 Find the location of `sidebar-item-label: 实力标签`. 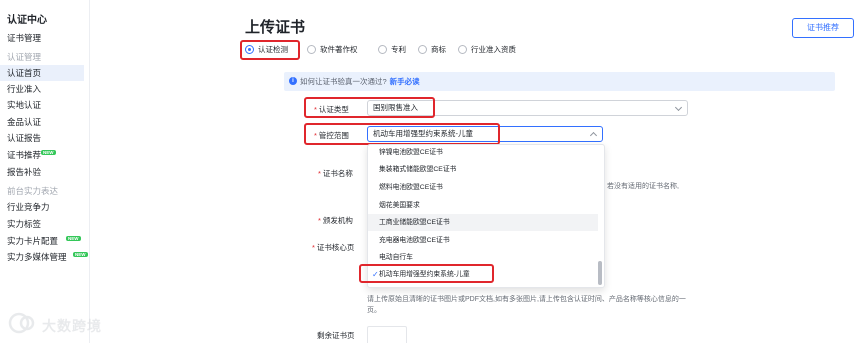

sidebar-item-label: 实力标签 is located at coordinates (24, 224).